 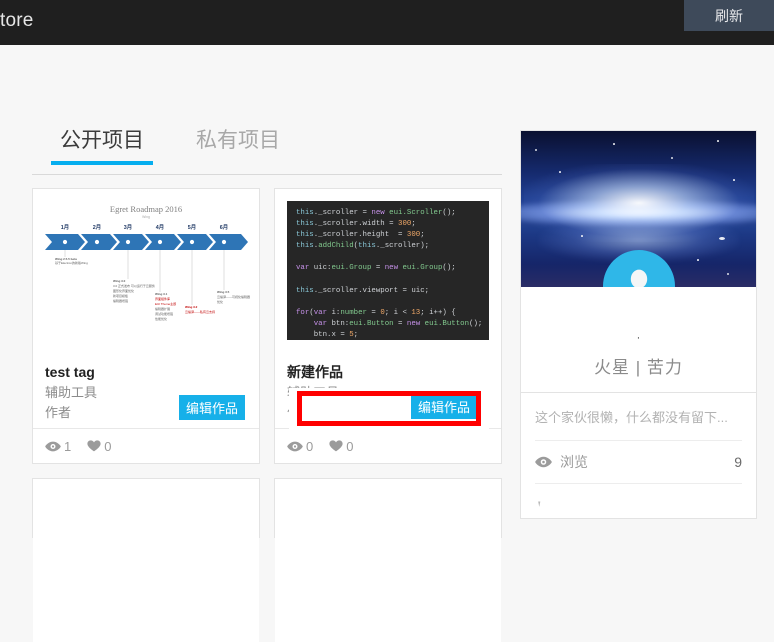 I want to click on views-stat: 1, so click(x=58, y=446).